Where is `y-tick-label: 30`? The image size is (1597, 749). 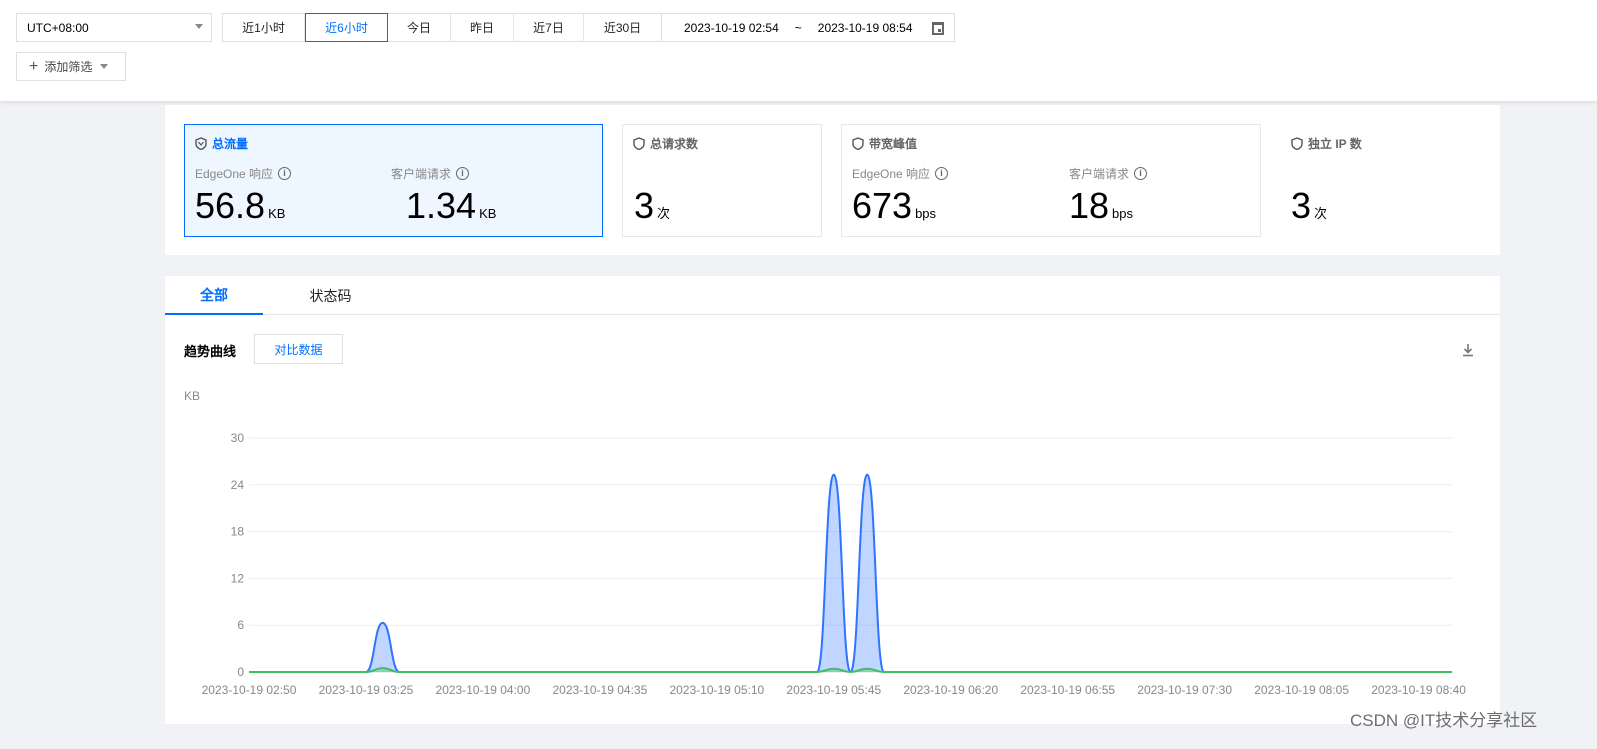
y-tick-label: 30 is located at coordinates (238, 438).